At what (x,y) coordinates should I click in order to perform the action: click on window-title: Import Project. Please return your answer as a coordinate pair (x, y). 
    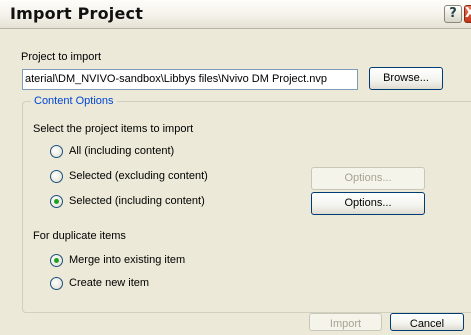
    Looking at the image, I should click on (77, 13).